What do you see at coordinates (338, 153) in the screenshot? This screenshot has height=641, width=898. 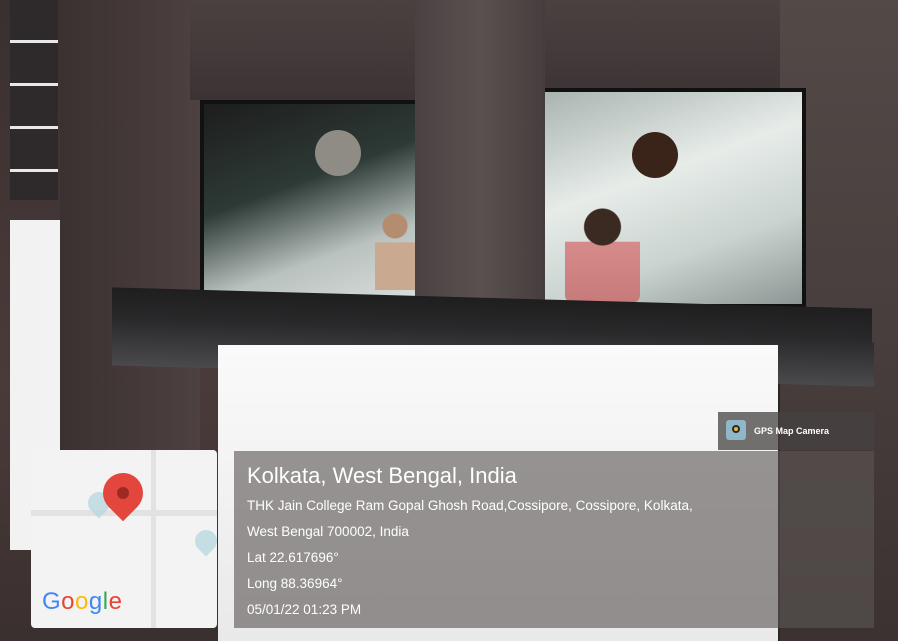 I see `window-circle-left` at bounding box center [338, 153].